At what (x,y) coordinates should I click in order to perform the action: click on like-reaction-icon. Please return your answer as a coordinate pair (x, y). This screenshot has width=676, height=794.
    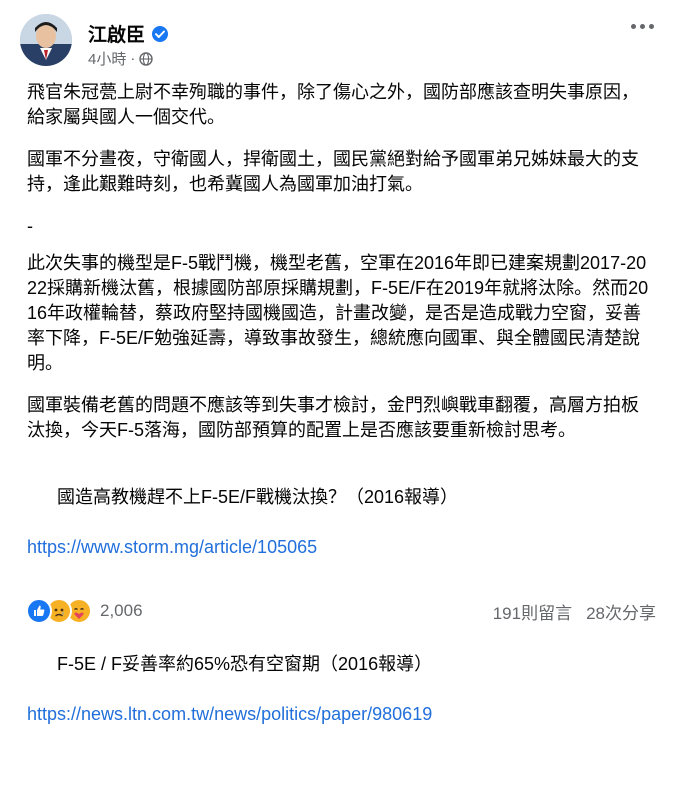
    Looking at the image, I should click on (39, 611).